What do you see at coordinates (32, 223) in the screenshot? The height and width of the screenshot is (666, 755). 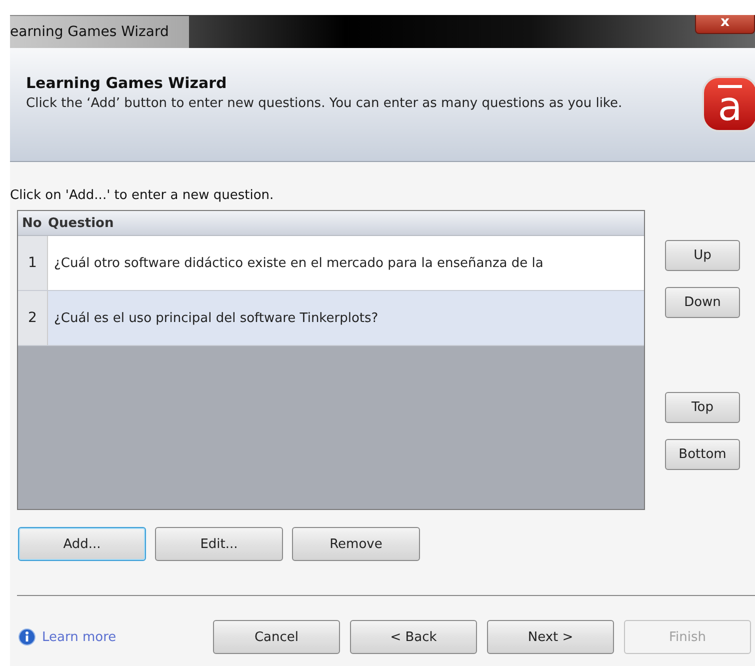 I see `column-header: No` at bounding box center [32, 223].